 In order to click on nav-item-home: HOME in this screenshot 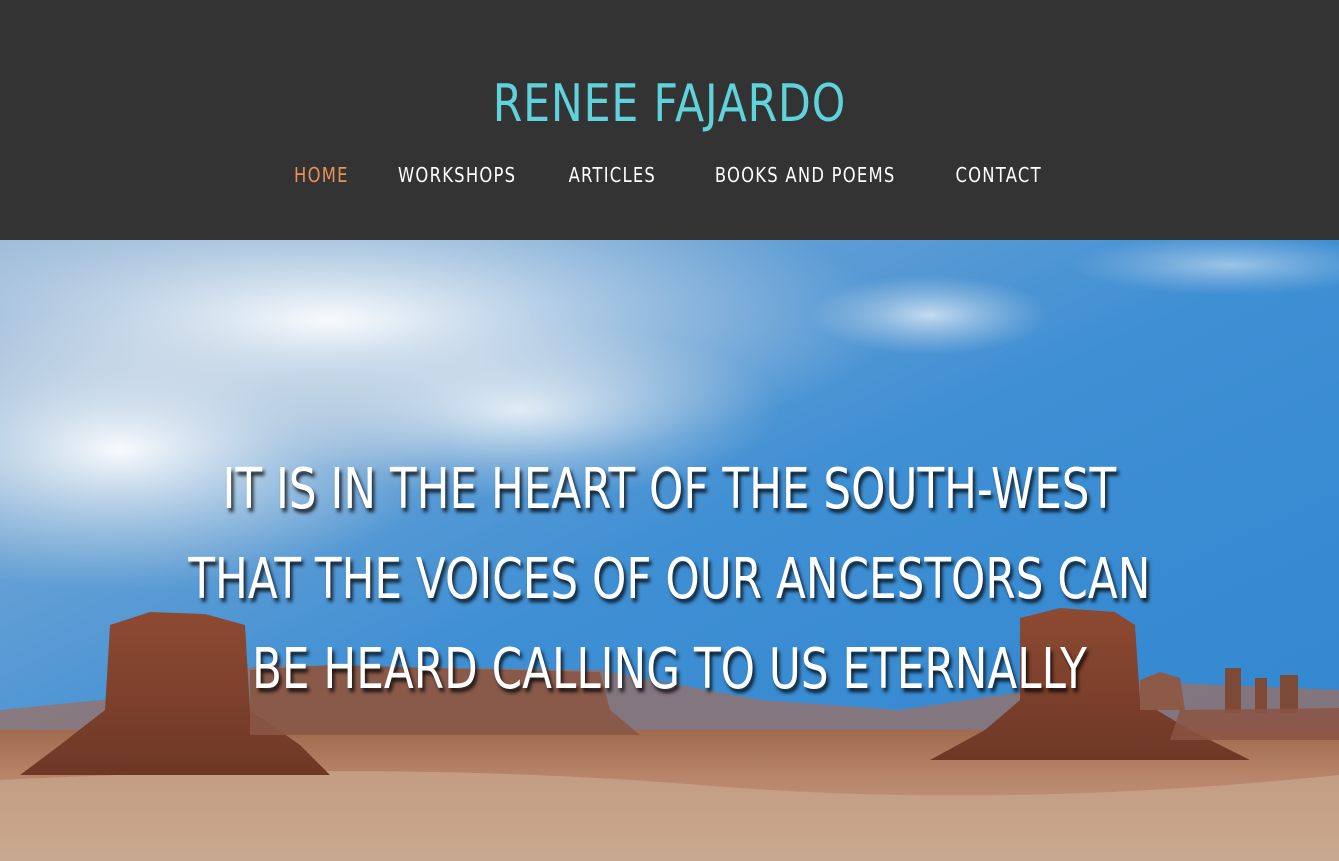, I will do `click(321, 175)`.